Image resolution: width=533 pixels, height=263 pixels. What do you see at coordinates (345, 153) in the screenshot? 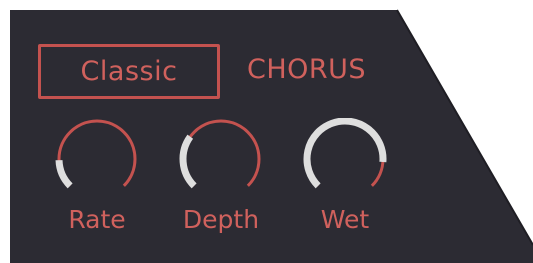
I see `wet-knob-value-arc` at bounding box center [345, 153].